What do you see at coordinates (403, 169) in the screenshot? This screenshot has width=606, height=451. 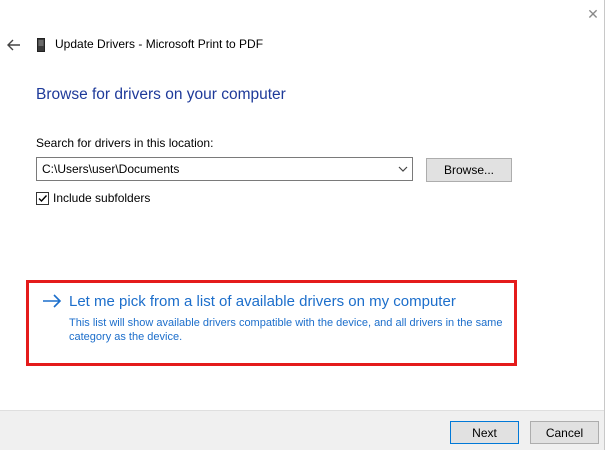 I see `chevron-down-icon` at bounding box center [403, 169].